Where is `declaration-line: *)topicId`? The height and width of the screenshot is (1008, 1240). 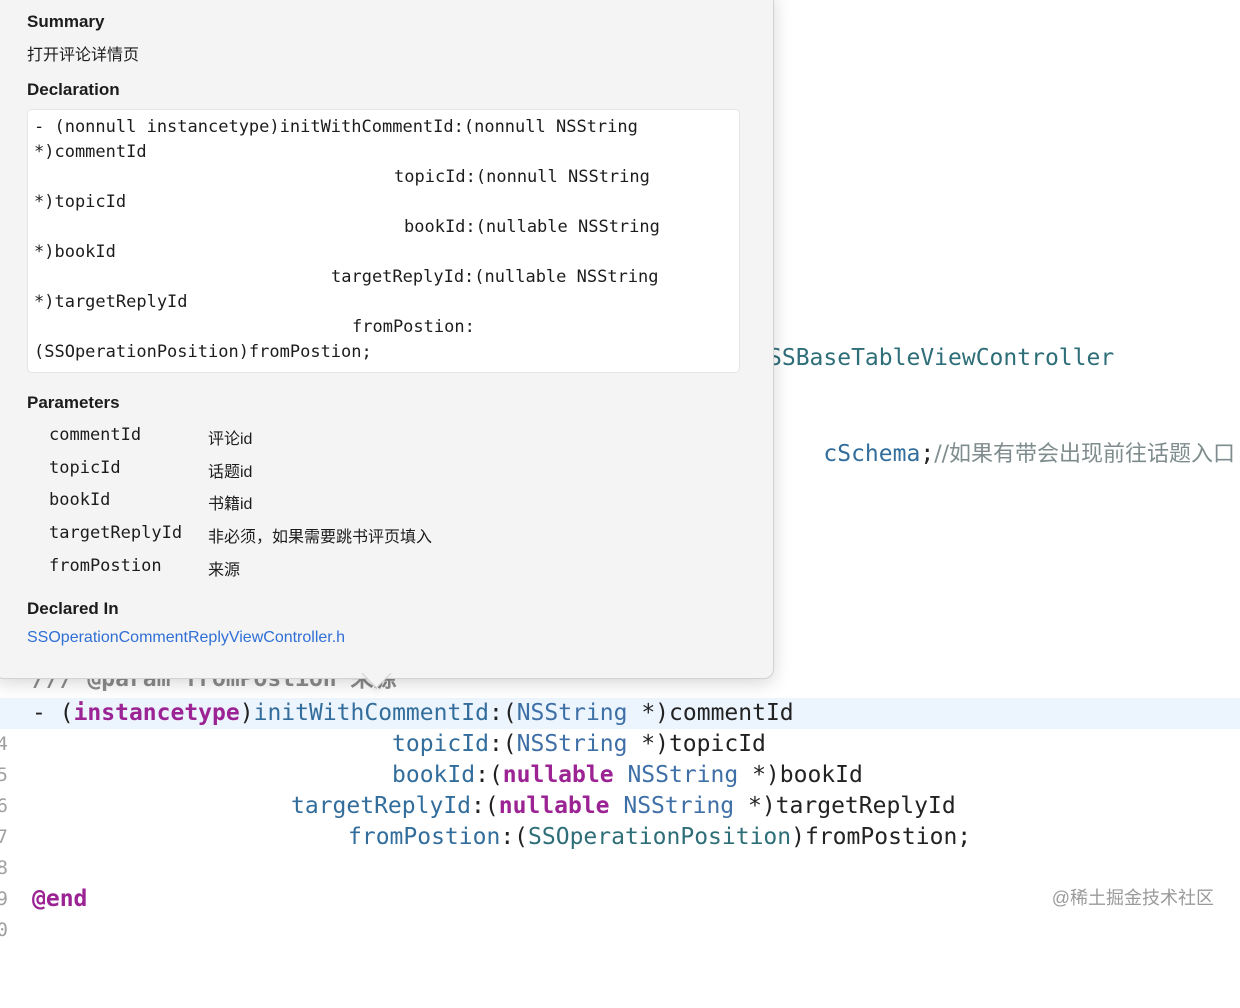
declaration-line: *)topicId is located at coordinates (80, 202).